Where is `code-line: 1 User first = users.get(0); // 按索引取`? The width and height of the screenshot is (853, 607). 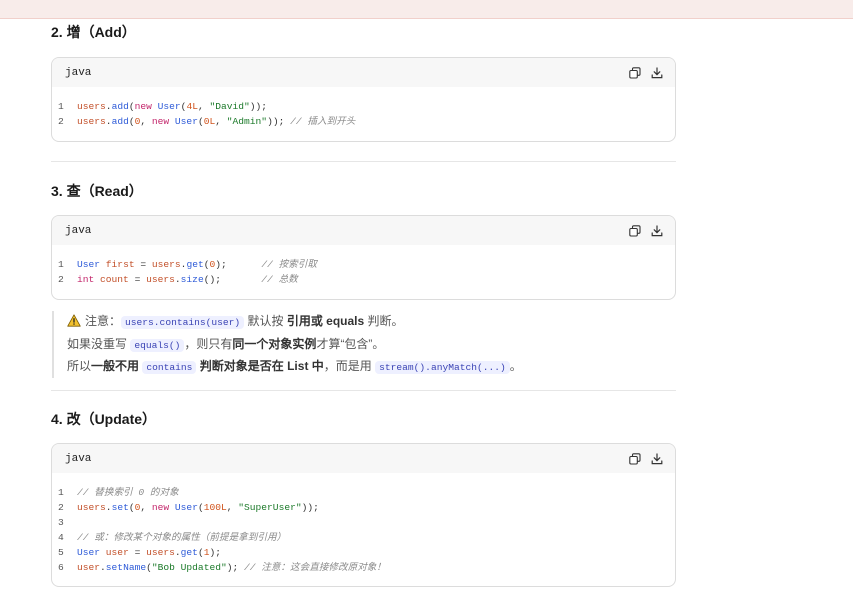 code-line: 1 User first = users.get(0); // 按索引取 is located at coordinates (366, 264).